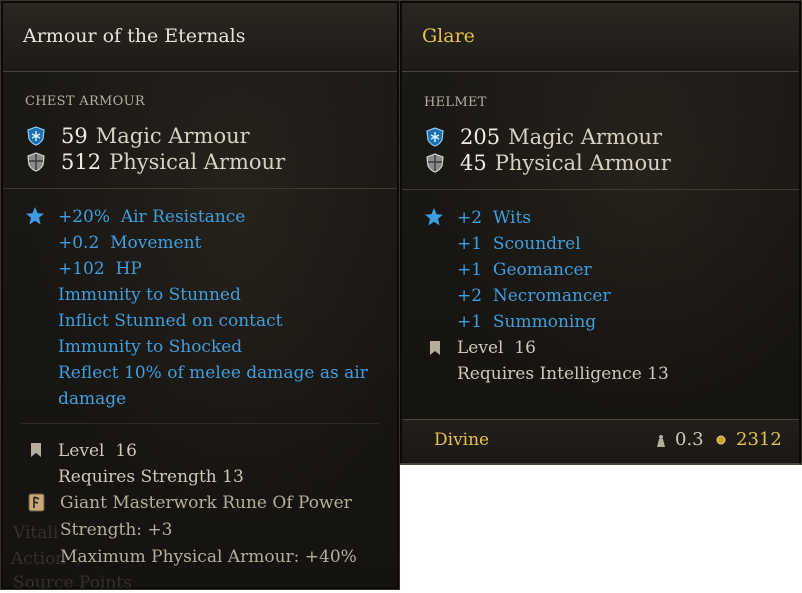  What do you see at coordinates (150, 347) in the screenshot?
I see `effect-immunity-shocked: Immunity to Shocked` at bounding box center [150, 347].